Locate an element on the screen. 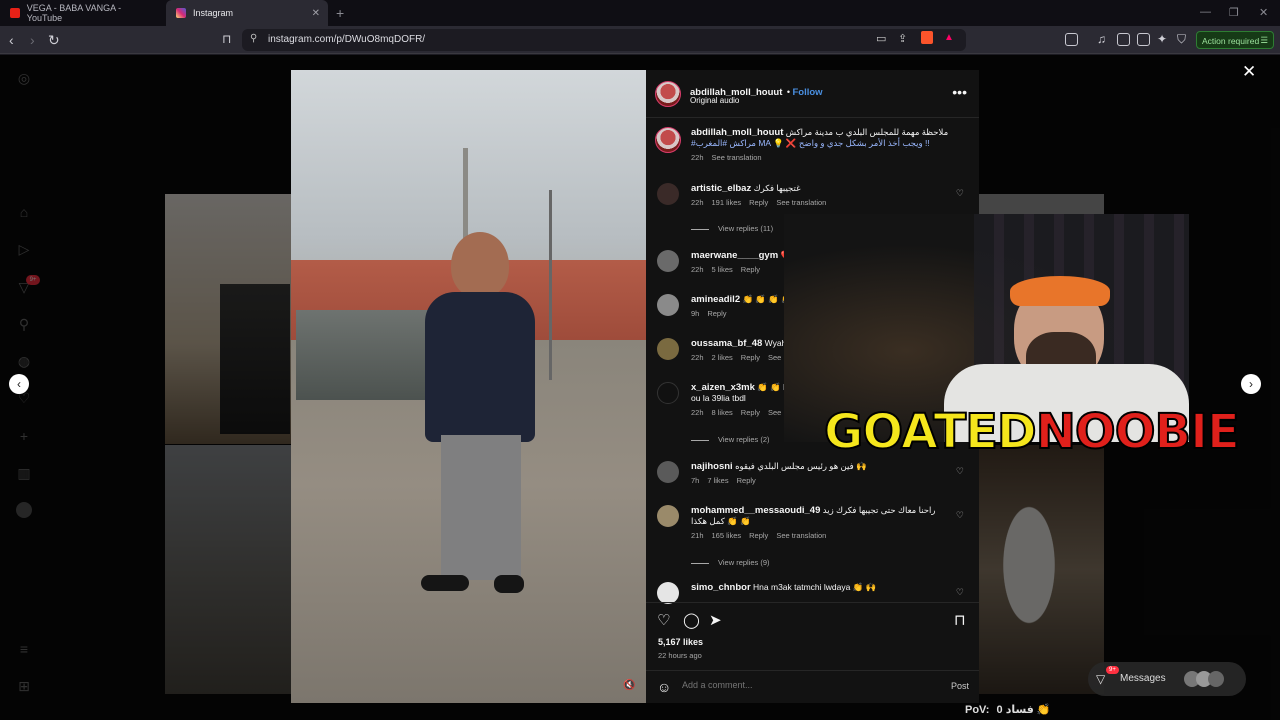 The height and width of the screenshot is (720, 1280). action-required-label: Action required is located at coordinates (1231, 41).